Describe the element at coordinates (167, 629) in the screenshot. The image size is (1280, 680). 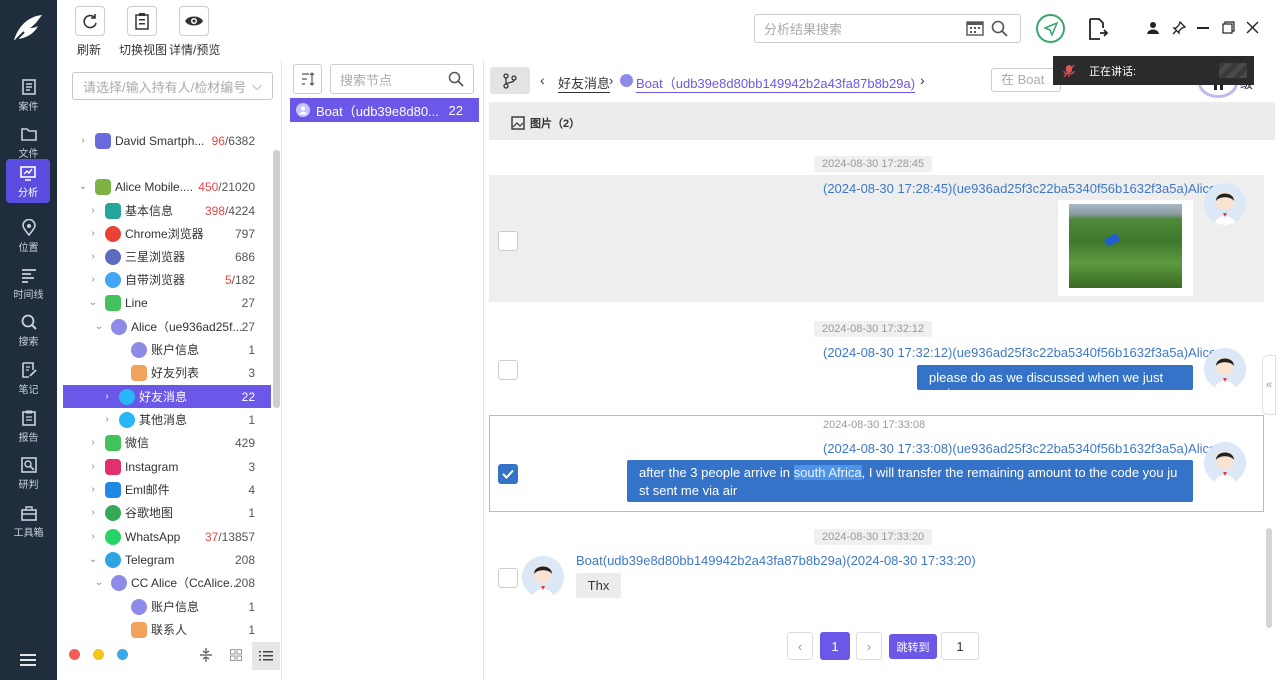
I see `tree-node: 联系人 1` at that location.